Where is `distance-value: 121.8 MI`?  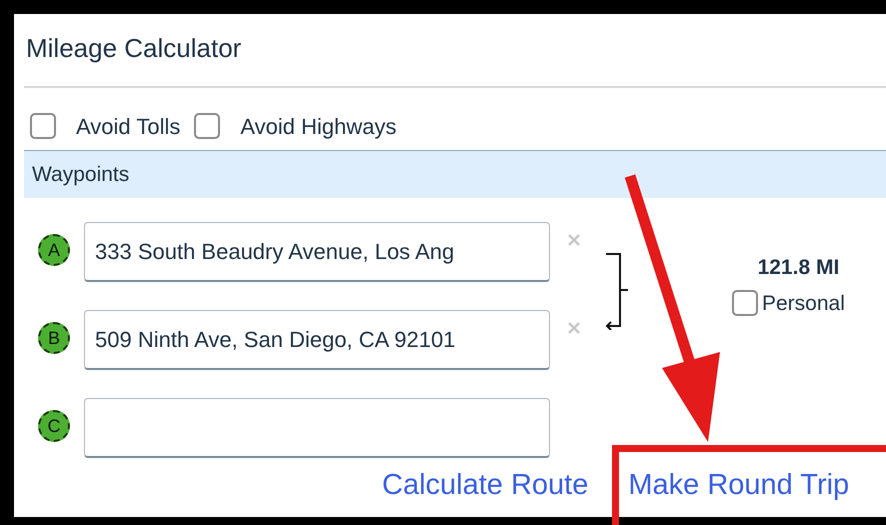 distance-value: 121.8 MI is located at coordinates (799, 268).